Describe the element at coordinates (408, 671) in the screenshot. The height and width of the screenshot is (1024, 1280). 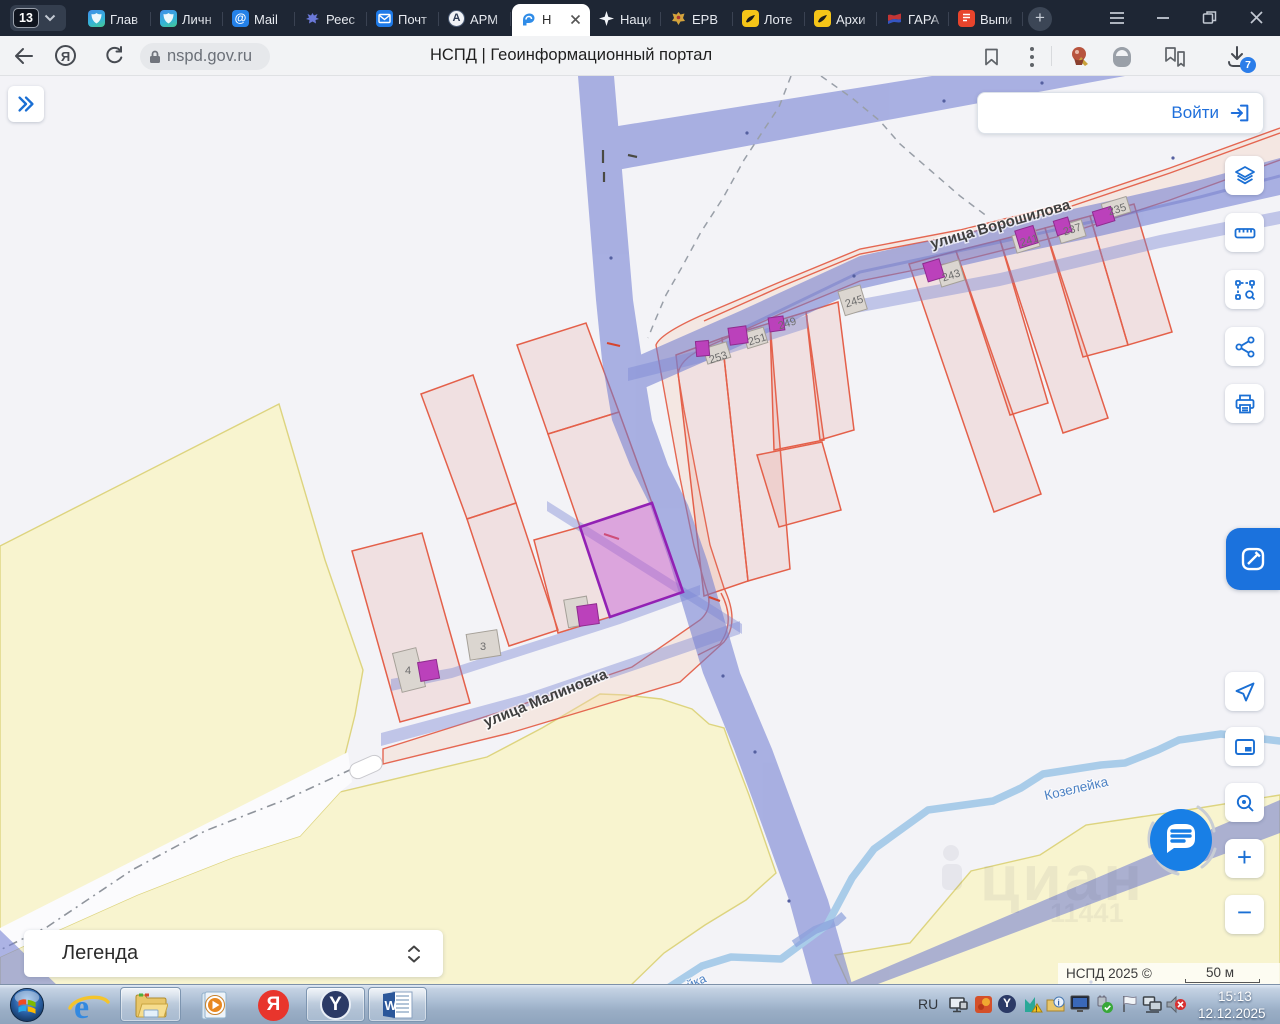
I see `svg-text: 4` at that location.